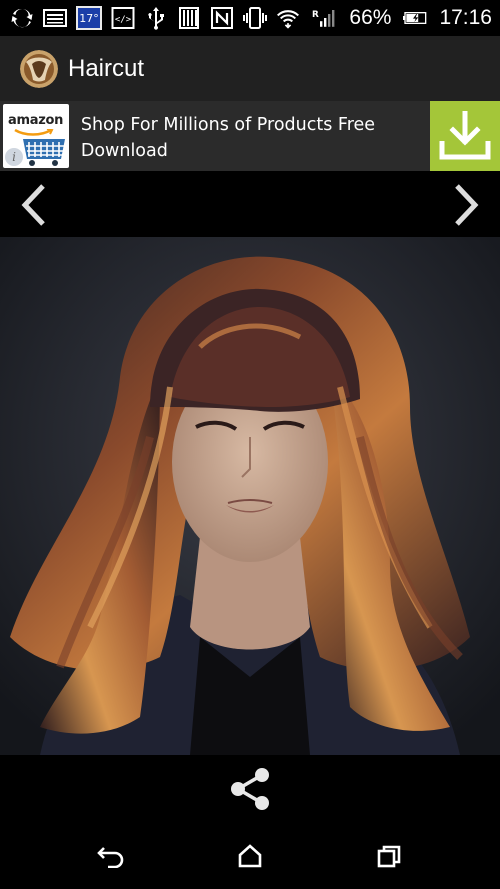 The height and width of the screenshot is (889, 500). I want to click on share-button, so click(250, 789).